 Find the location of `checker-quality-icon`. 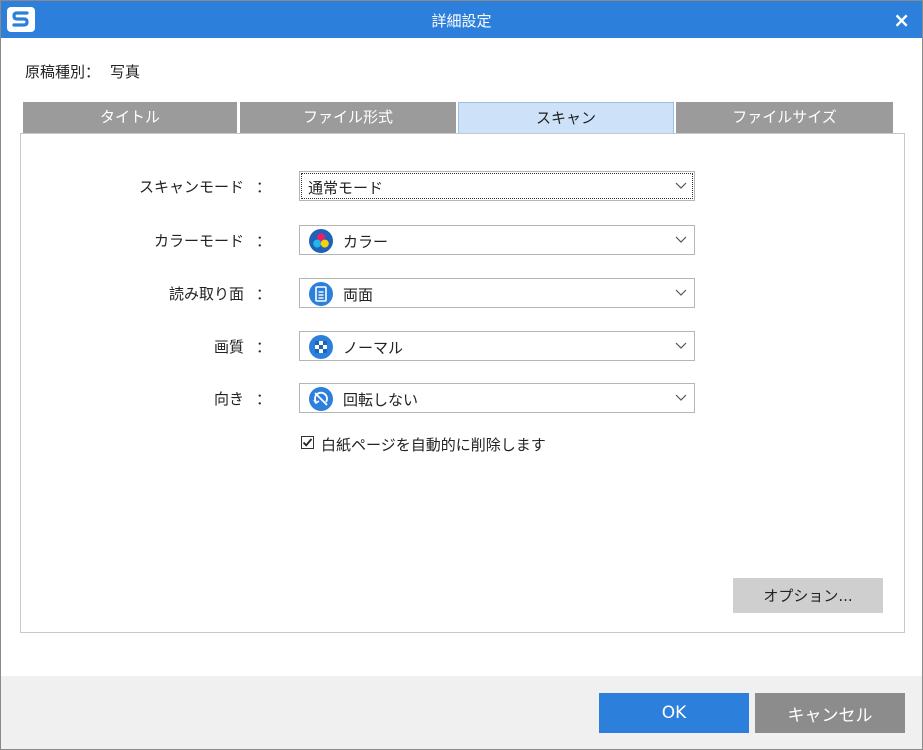

checker-quality-icon is located at coordinates (321, 347).